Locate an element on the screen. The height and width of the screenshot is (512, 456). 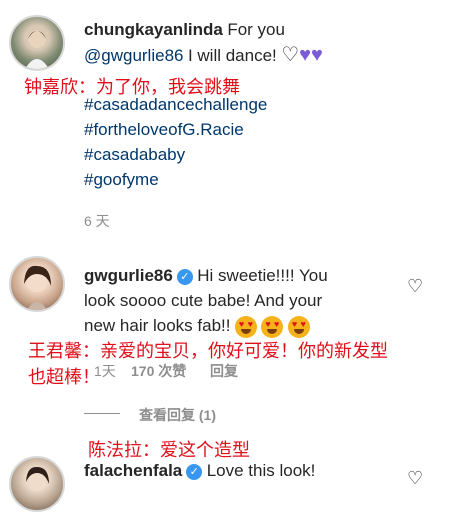
comment2-line1: gwgurlie86 ✓ Hi sweetie!!!! You is located at coordinates (206, 276).